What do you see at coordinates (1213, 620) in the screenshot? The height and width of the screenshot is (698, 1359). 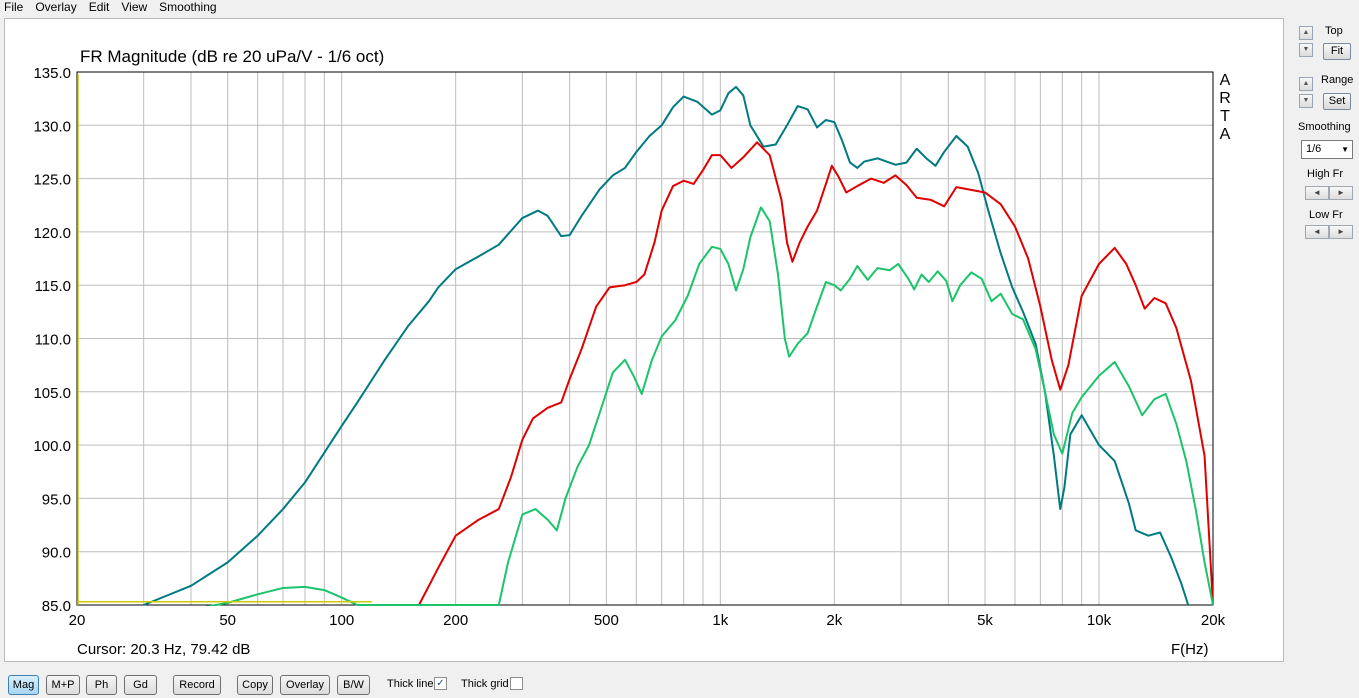 I see `x-tick-label: 20k` at bounding box center [1213, 620].